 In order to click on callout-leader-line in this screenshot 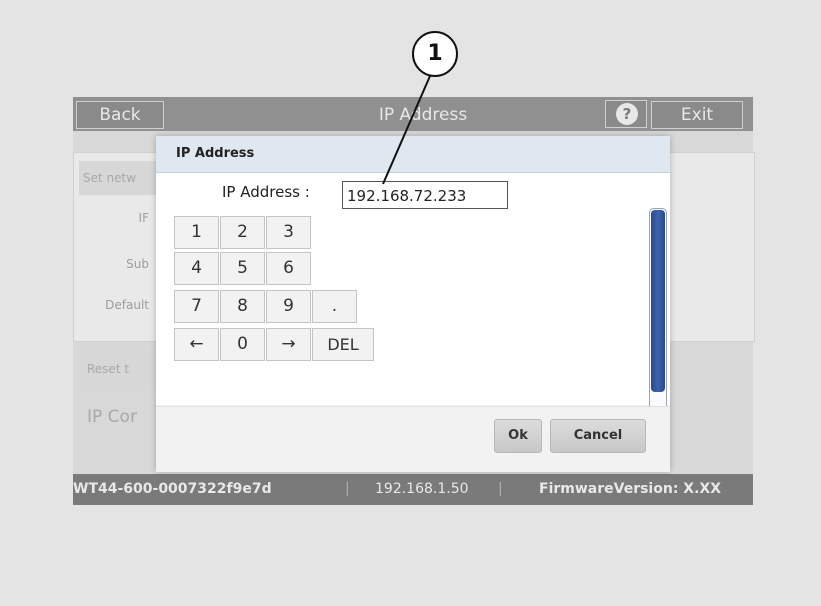, I will do `click(406, 130)`.